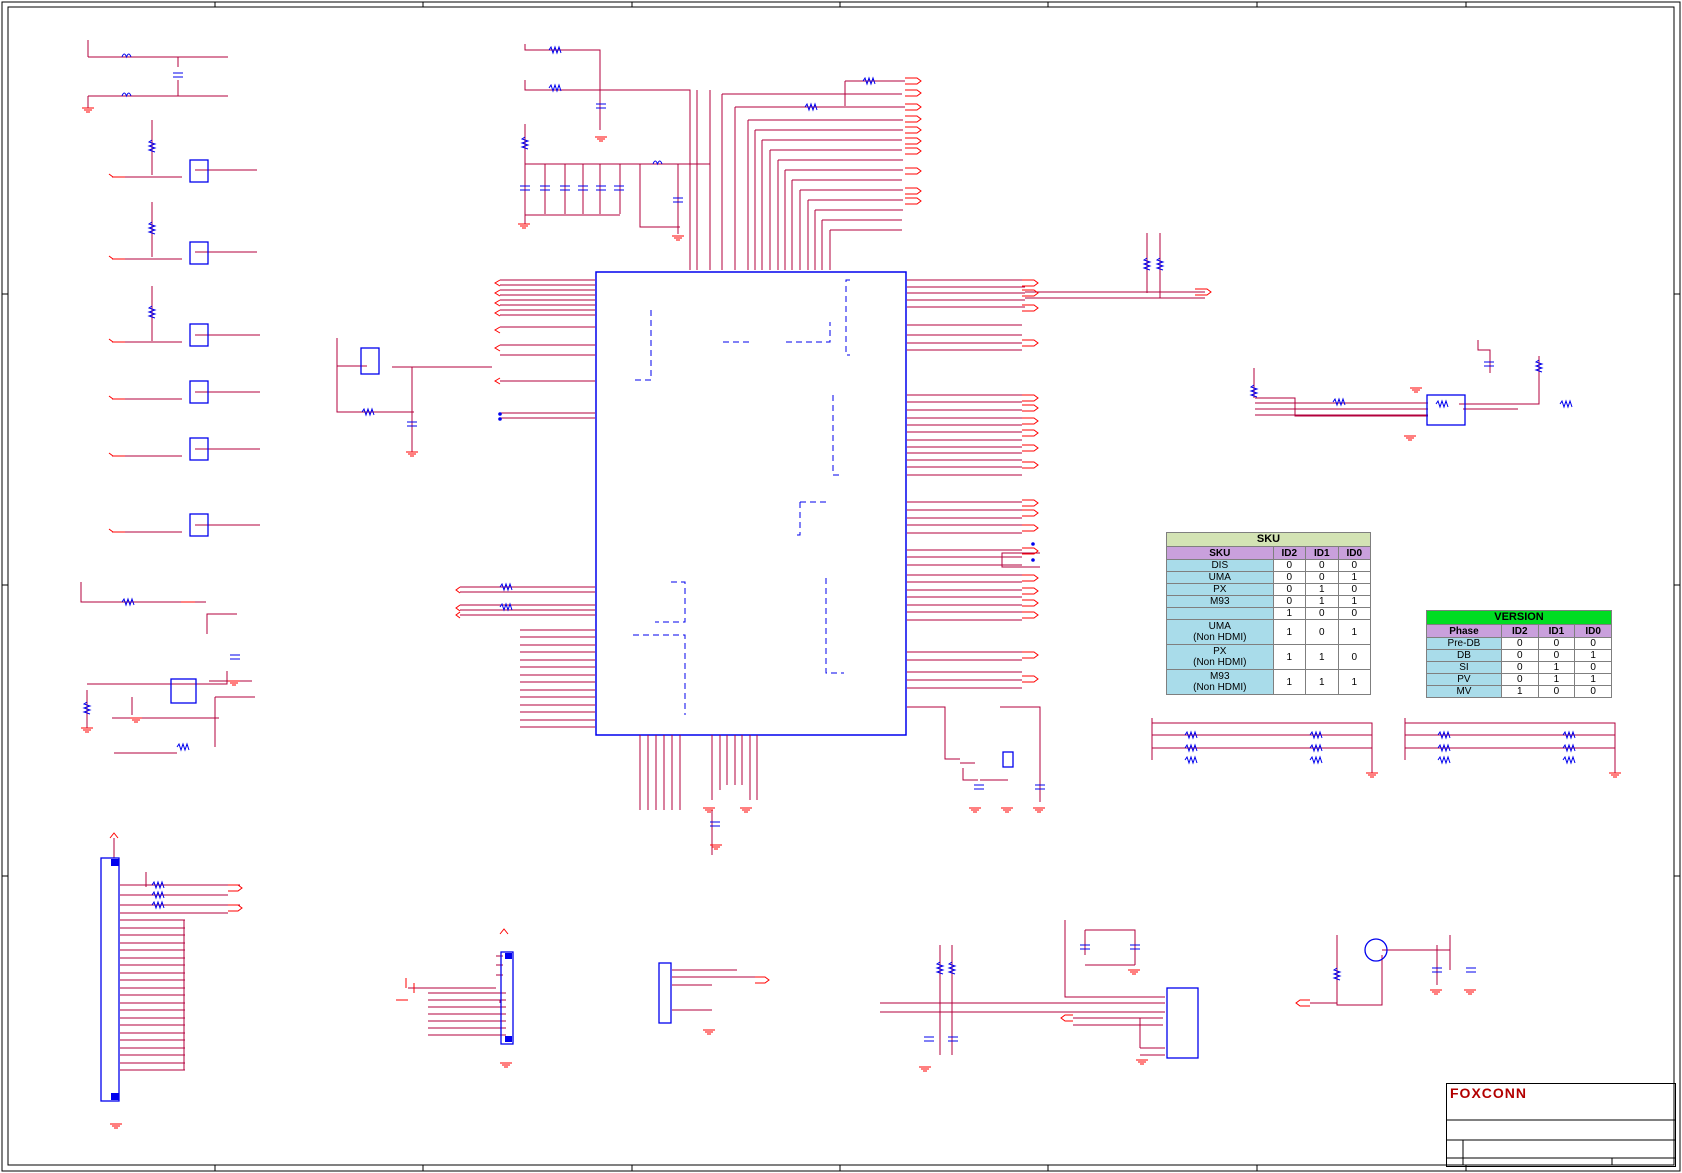  What do you see at coordinates (1488, 1093) in the screenshot?
I see `foxconn-logo: FOXCONN` at bounding box center [1488, 1093].